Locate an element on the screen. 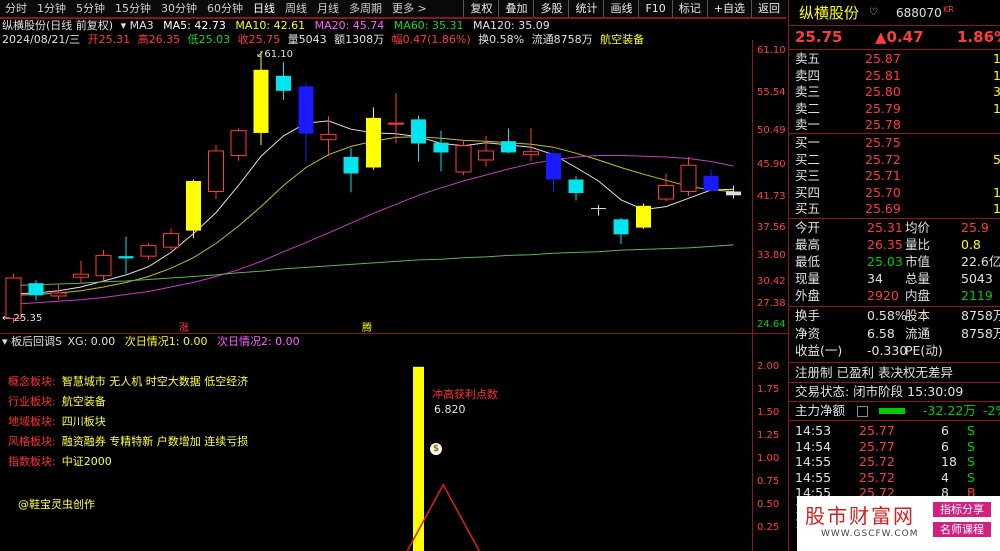  tick-volume: 18 is located at coordinates (949, 461).